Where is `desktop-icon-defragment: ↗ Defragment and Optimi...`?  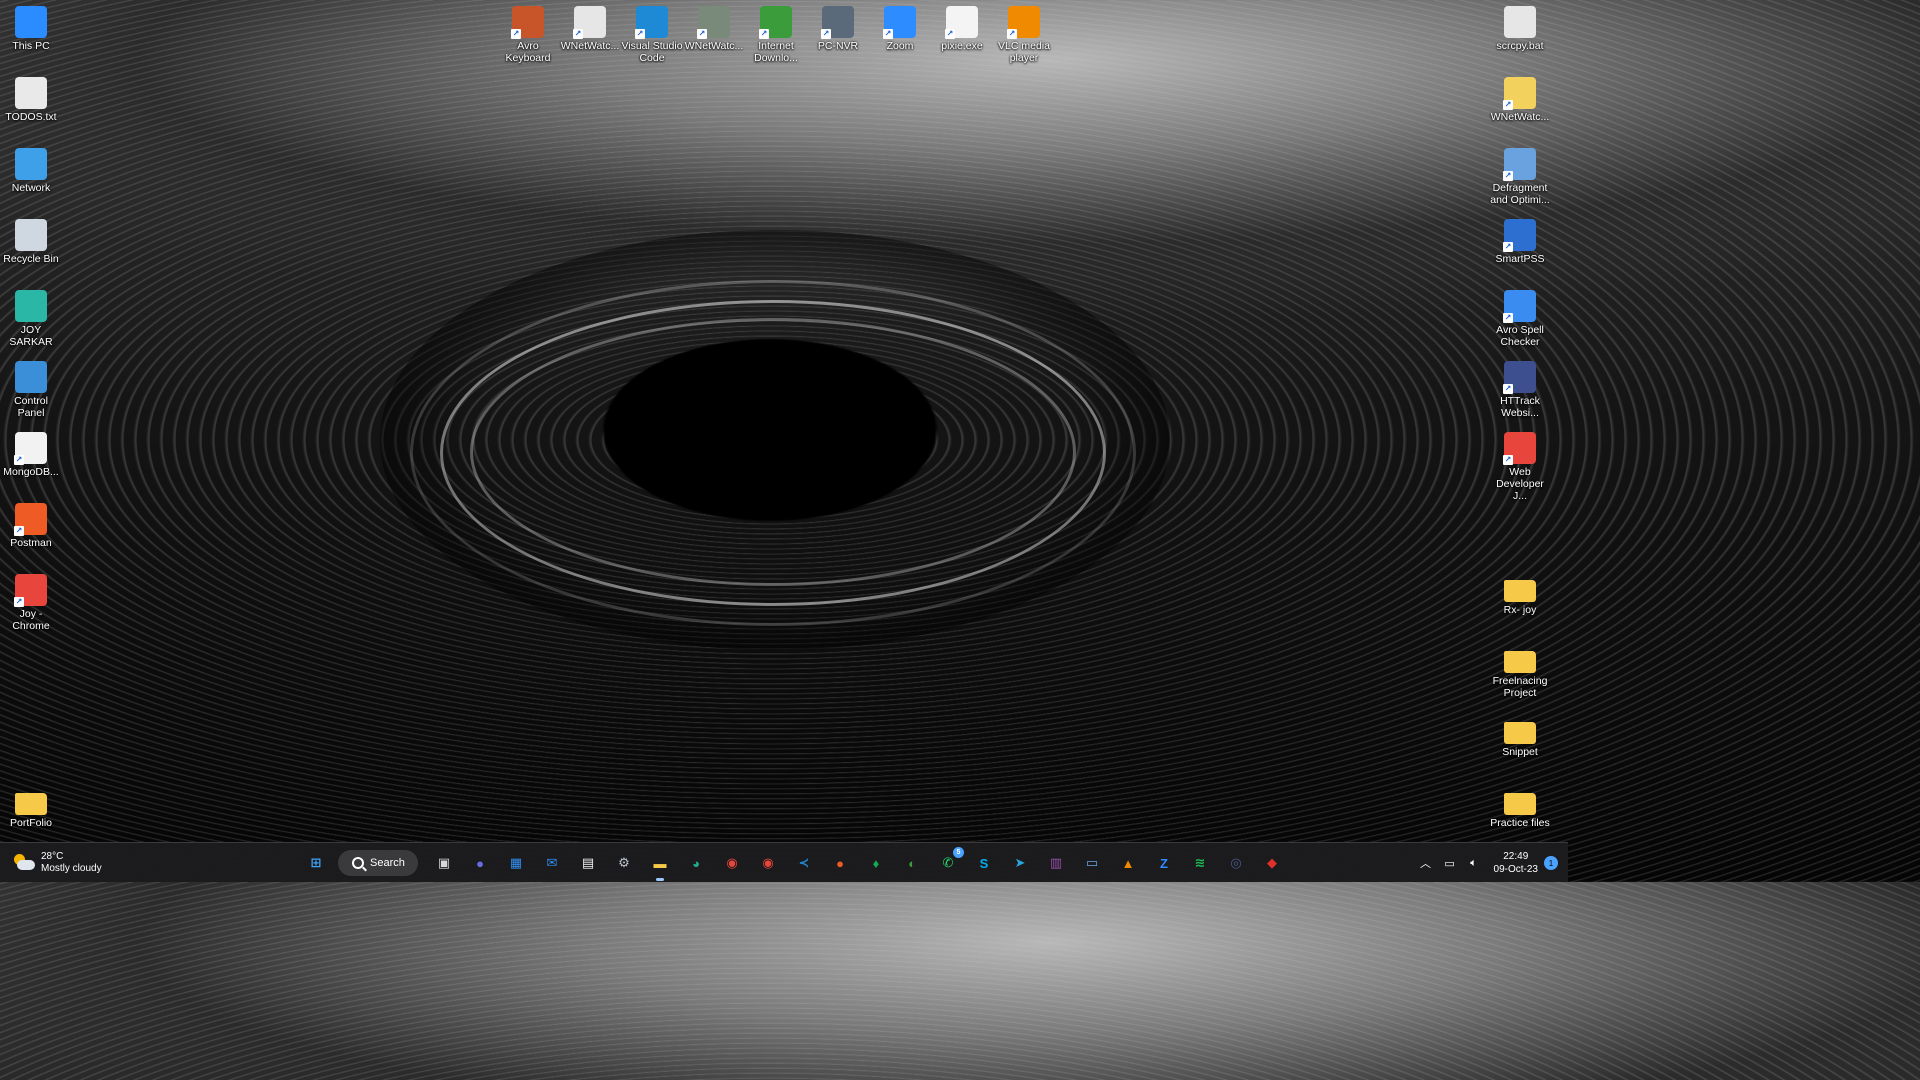
desktop-icon-defragment: ↗ Defragment and Optimi... is located at coordinates (1520, 175).